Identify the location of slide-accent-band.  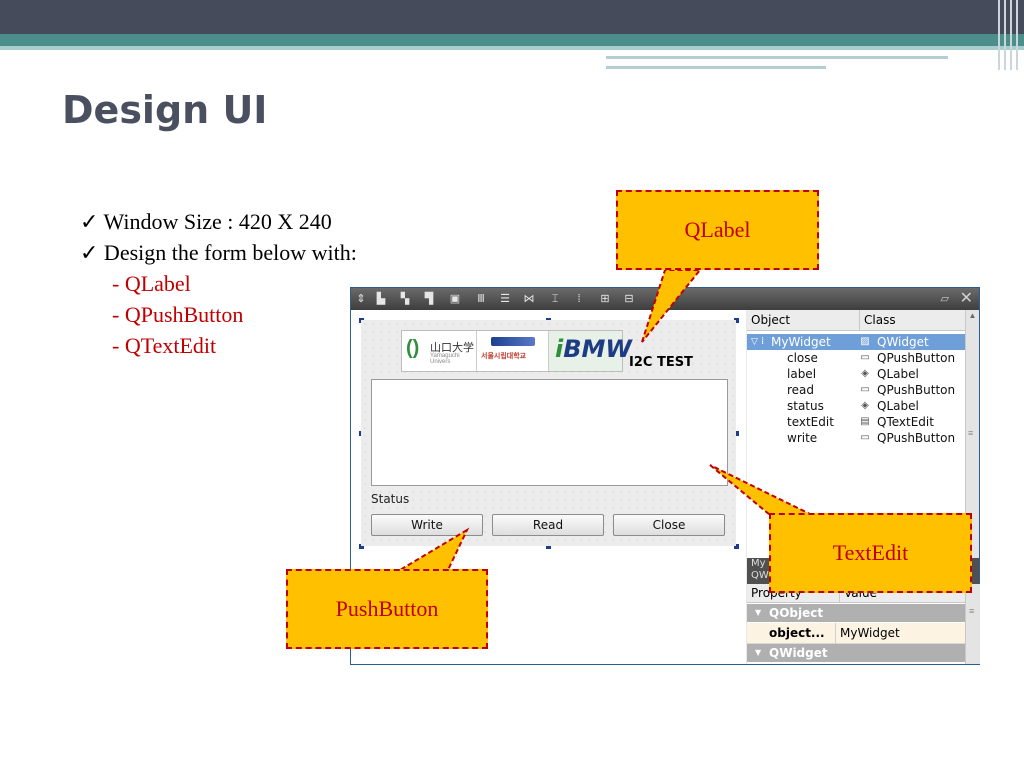
(512, 40).